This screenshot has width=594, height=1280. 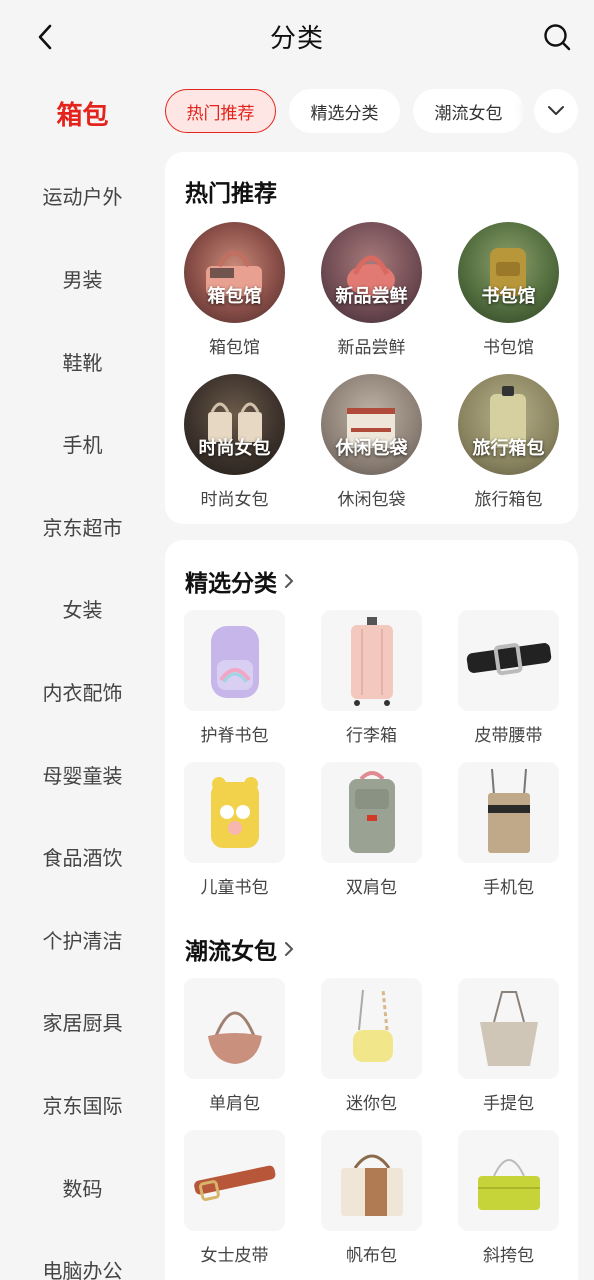 I want to click on sidebar-item-phones: 手机, so click(x=82, y=443).